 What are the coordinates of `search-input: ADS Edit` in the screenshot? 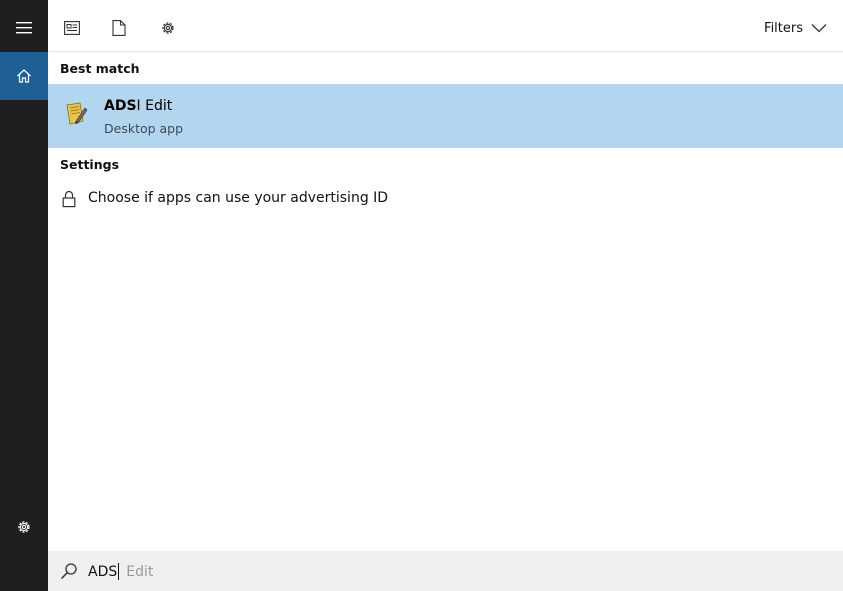 It's located at (120, 571).